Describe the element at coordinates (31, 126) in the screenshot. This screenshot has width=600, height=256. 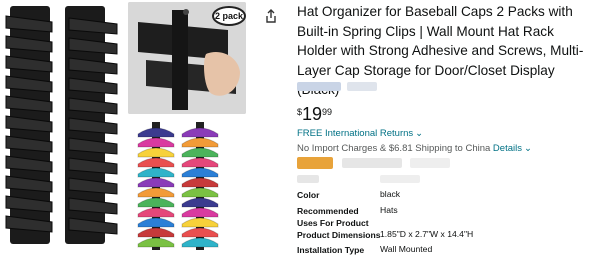
I see `hat-rack-image-front` at that location.